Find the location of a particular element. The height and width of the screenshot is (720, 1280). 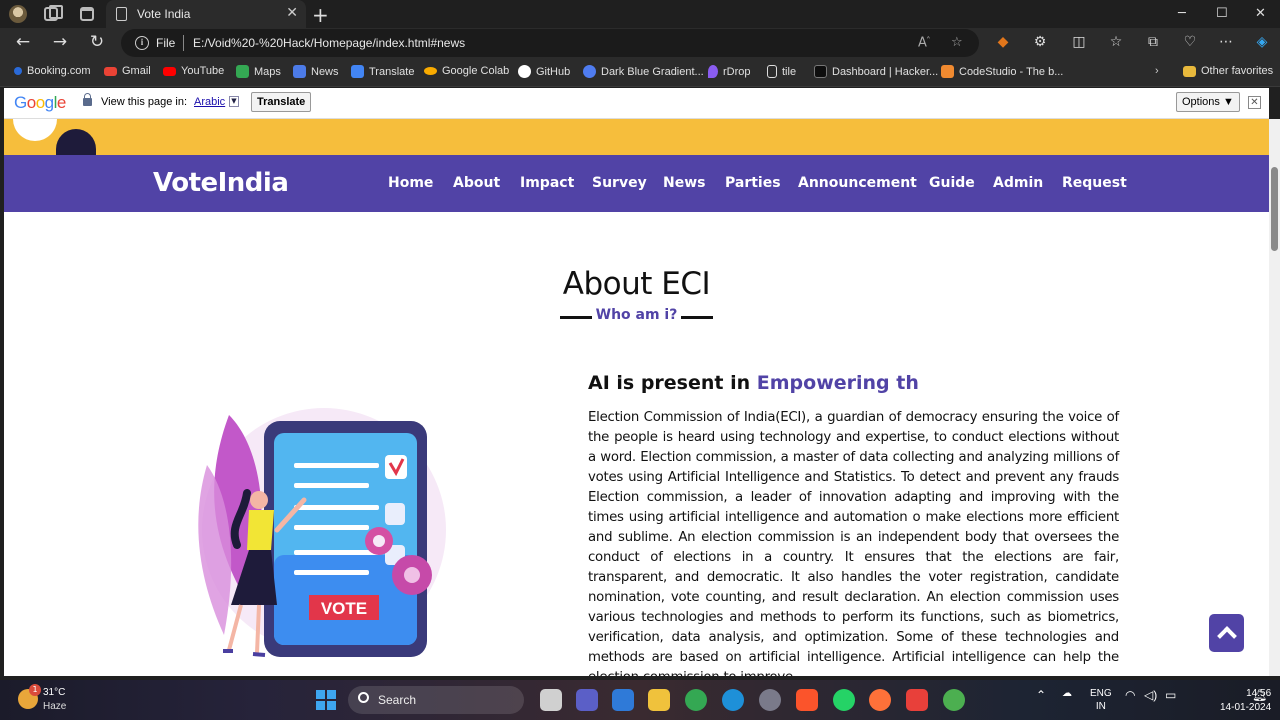

close-icon: ✕ is located at coordinates (1254, 102).